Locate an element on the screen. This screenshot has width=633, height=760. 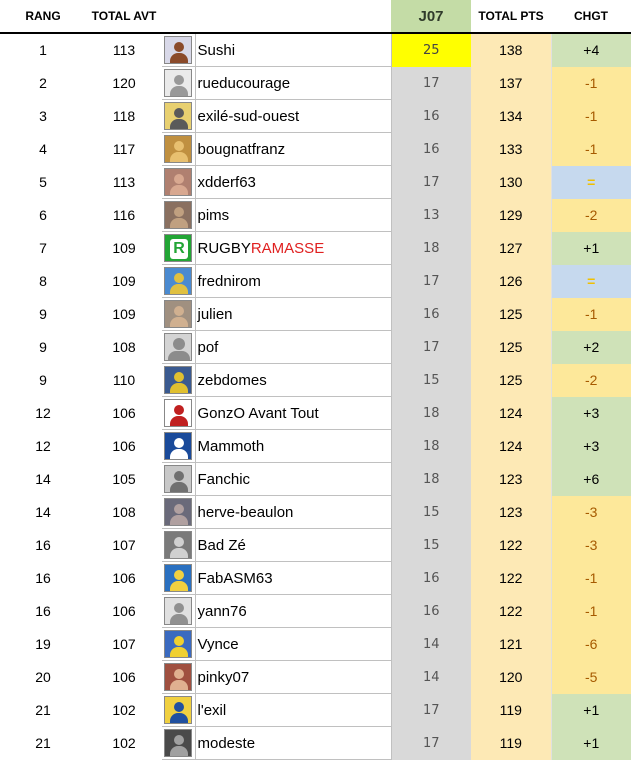
total-pts-cell: 137 is located at coordinates (511, 83).